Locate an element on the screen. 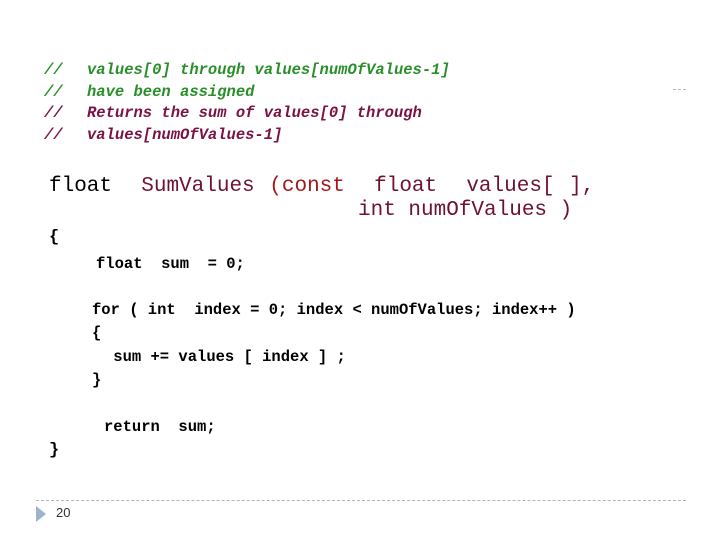 Image resolution: width=720 pixels, height=540 pixels. comment-line: // values[numOfValues-1] is located at coordinates (247, 136).